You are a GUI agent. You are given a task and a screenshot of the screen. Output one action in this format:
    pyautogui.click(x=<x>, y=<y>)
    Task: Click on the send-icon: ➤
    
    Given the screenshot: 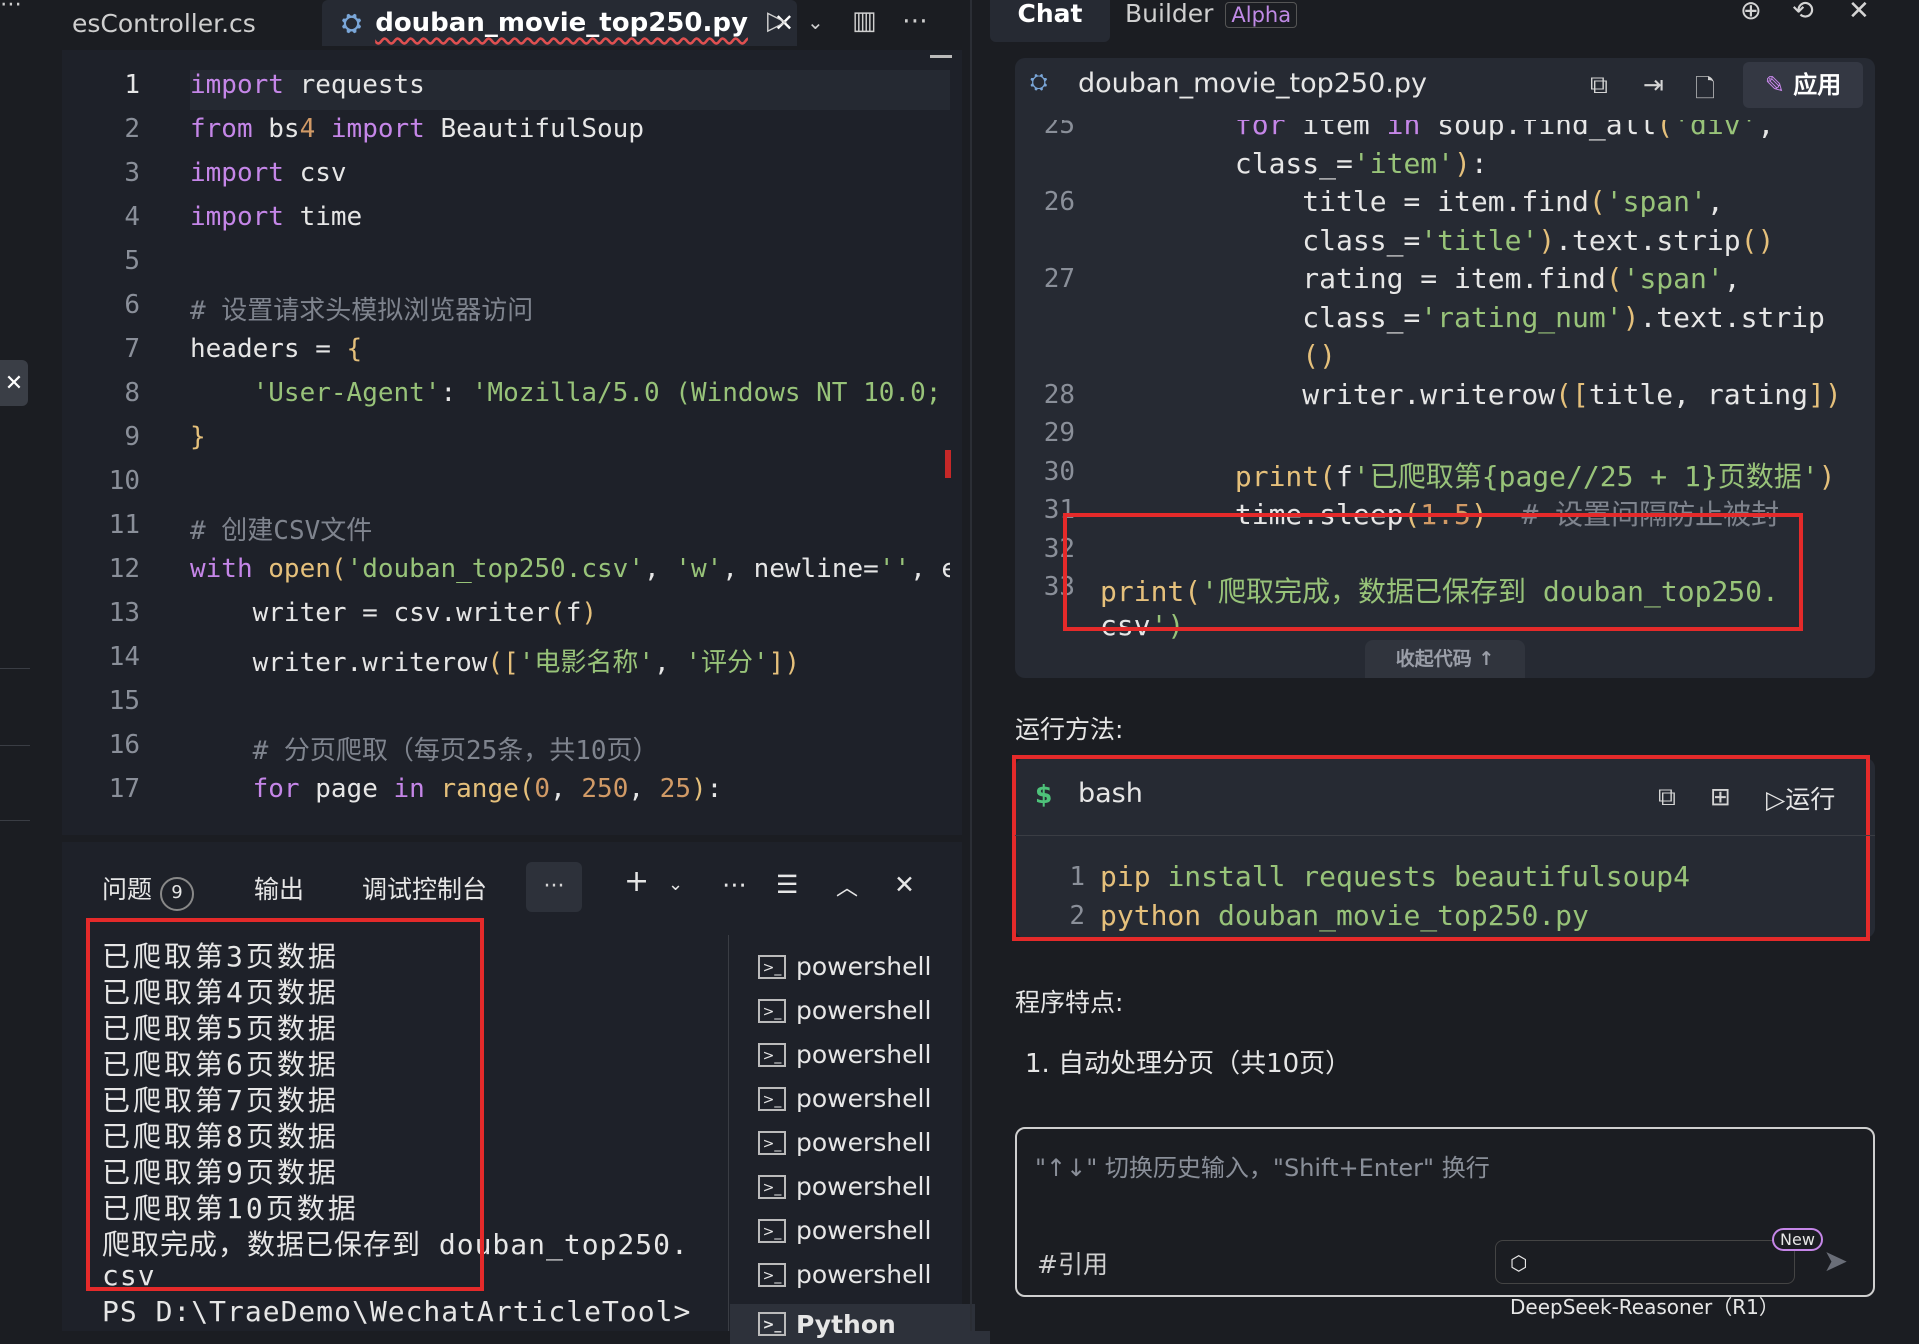 What is the action you would take?
    pyautogui.click(x=1835, y=1261)
    